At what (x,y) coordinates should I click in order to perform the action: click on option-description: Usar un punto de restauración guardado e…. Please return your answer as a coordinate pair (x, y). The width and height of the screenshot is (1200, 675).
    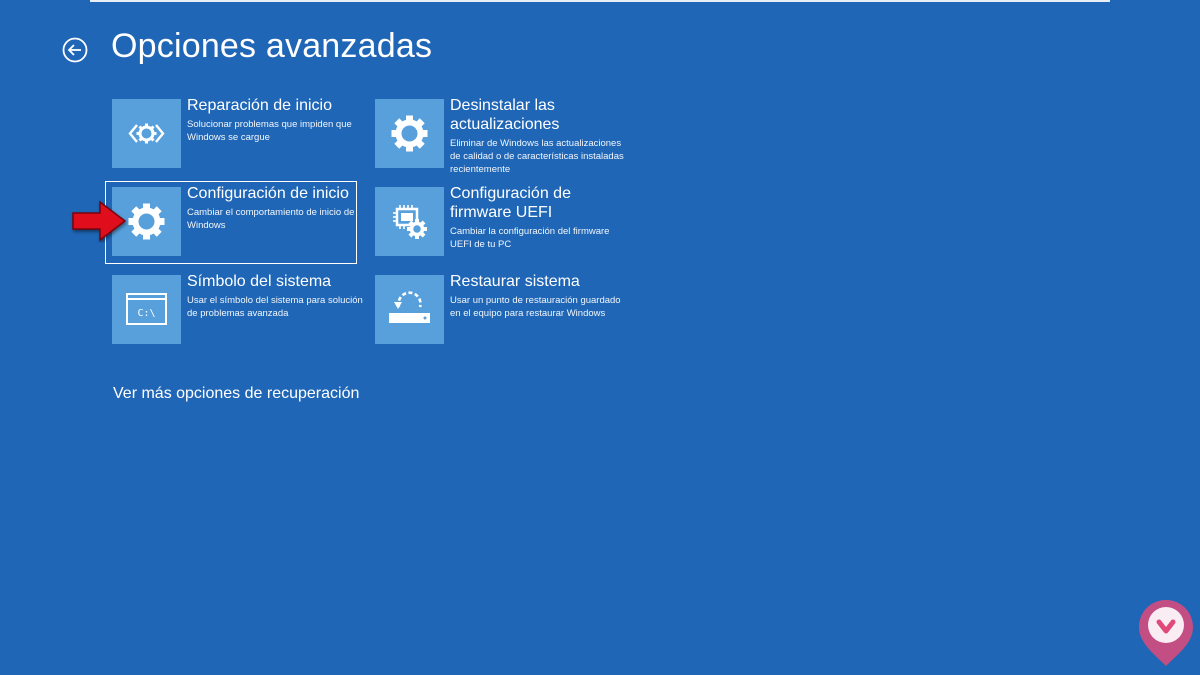
    Looking at the image, I should click on (535, 307).